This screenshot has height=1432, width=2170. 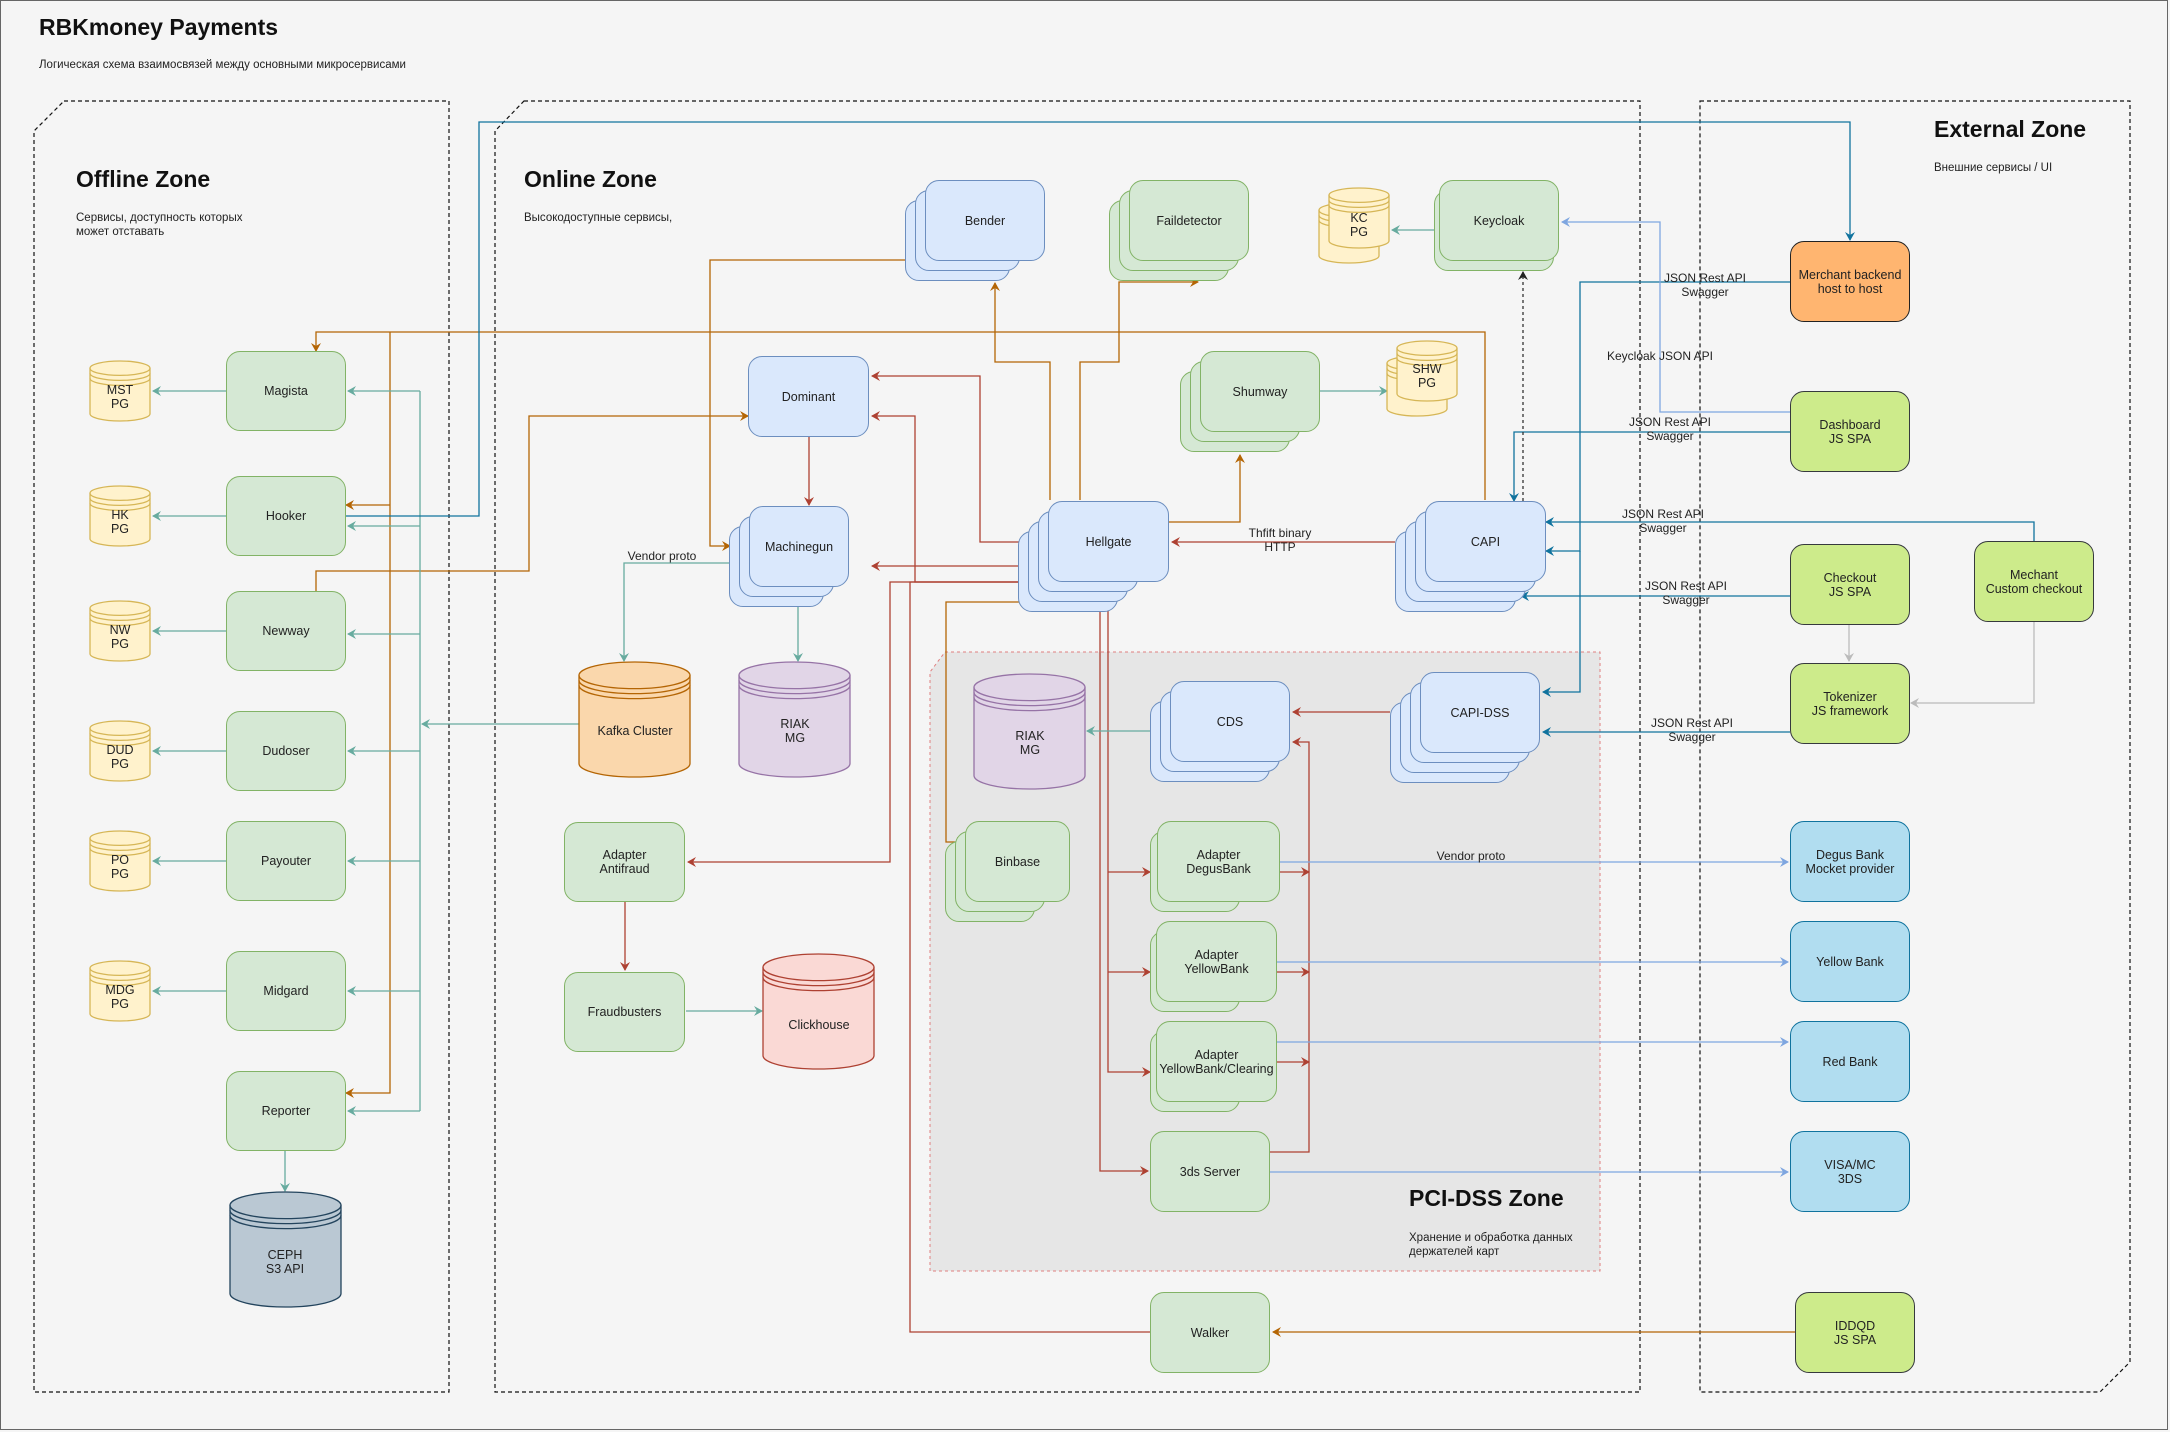 What do you see at coordinates (1108, 541) in the screenshot?
I see `service-label: Hellgate` at bounding box center [1108, 541].